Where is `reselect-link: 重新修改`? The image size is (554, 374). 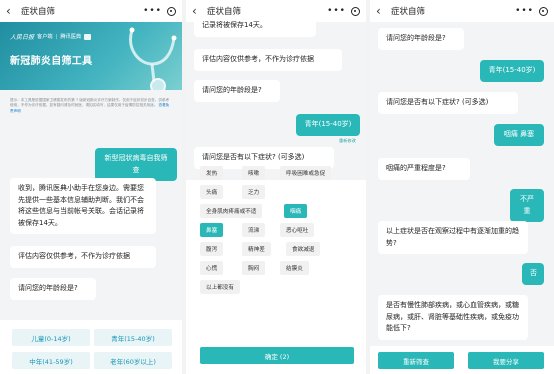 reselect-link: 重新修改 is located at coordinates (347, 141).